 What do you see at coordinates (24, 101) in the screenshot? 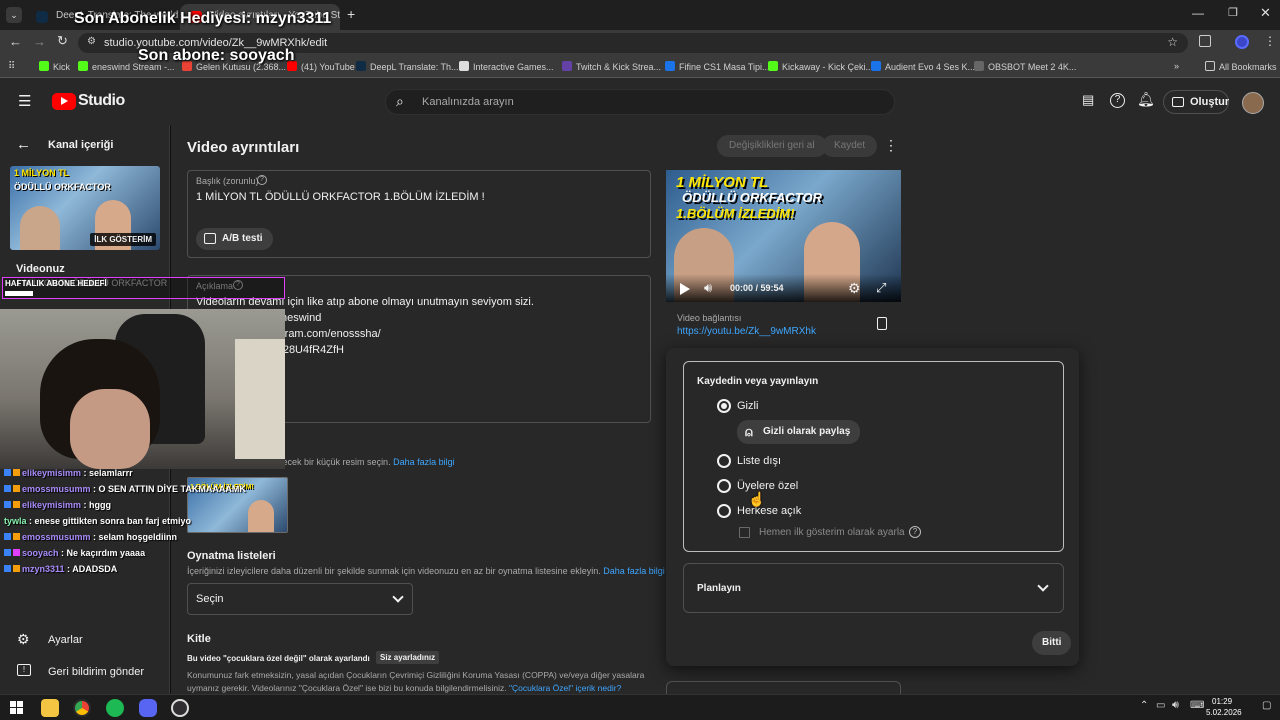
I see `hamburger-menu-icon: ☰` at bounding box center [24, 101].